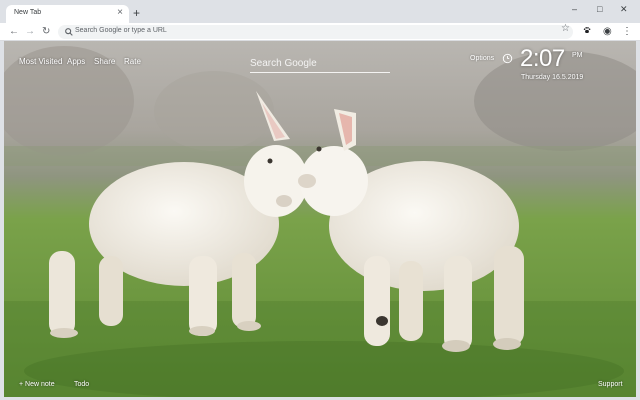  Describe the element at coordinates (121, 30) in the screenshot. I see `address-bar-placeholder: Search Google or type a URL` at that location.